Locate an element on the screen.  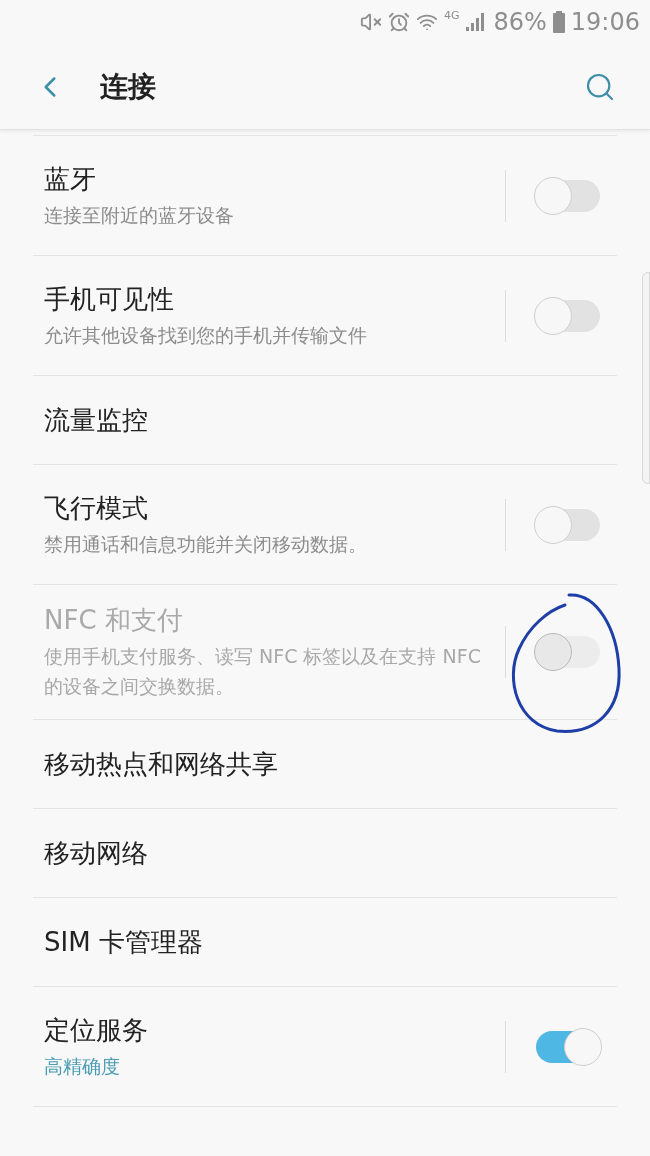
battery-icon is located at coordinates (558, 22).